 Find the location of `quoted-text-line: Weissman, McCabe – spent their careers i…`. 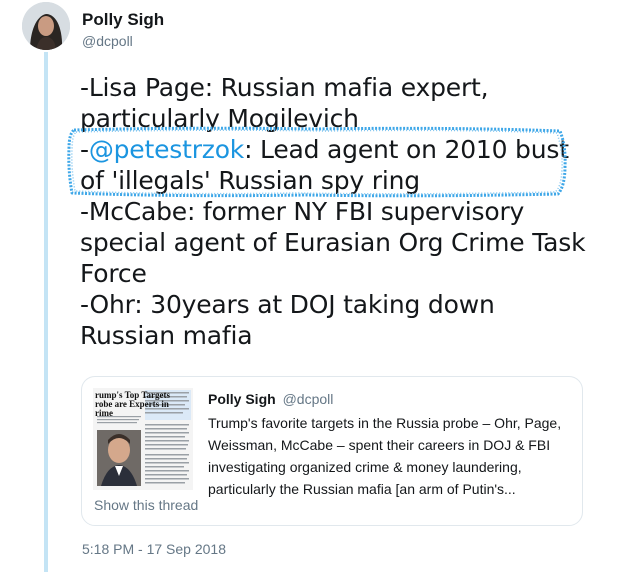

quoted-text-line: Weissman, McCabe – spent their careers i… is located at coordinates (379, 445).